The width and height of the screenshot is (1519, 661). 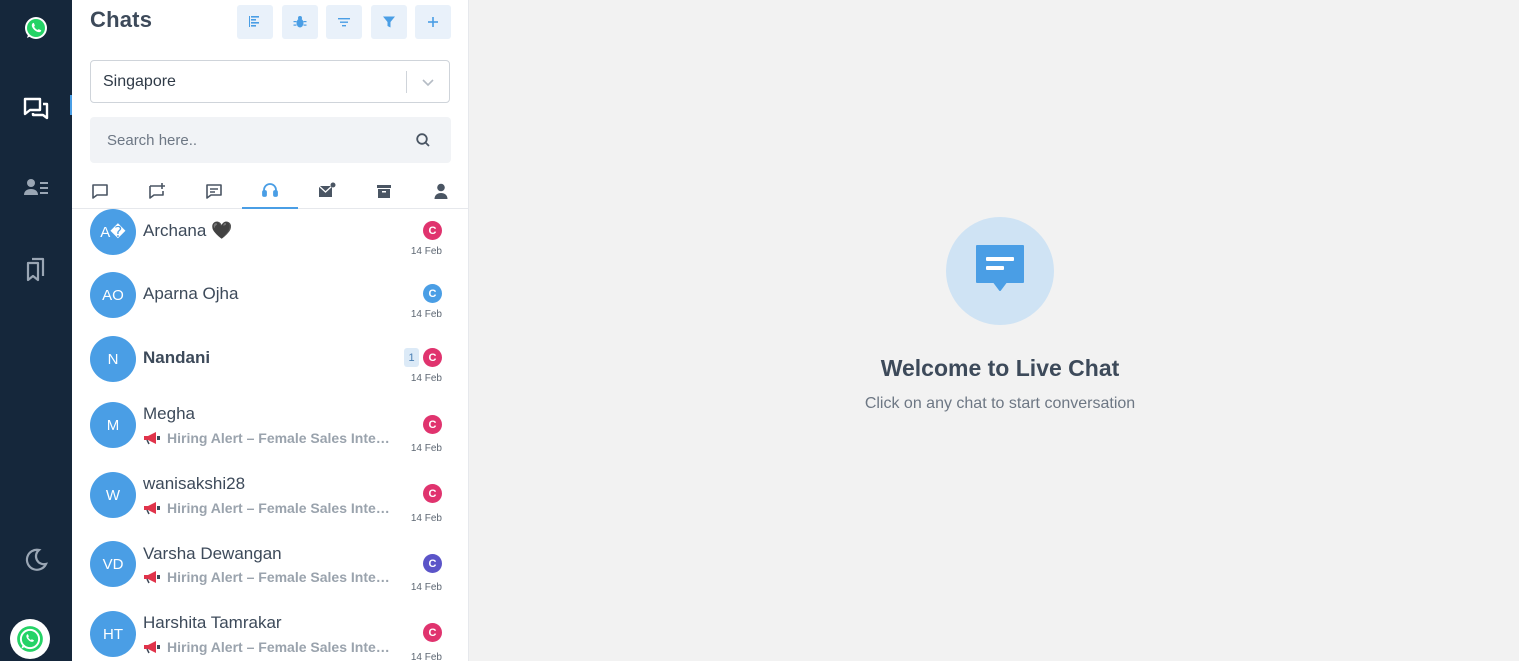 I want to click on rail-item-profile, so click(x=30, y=639).